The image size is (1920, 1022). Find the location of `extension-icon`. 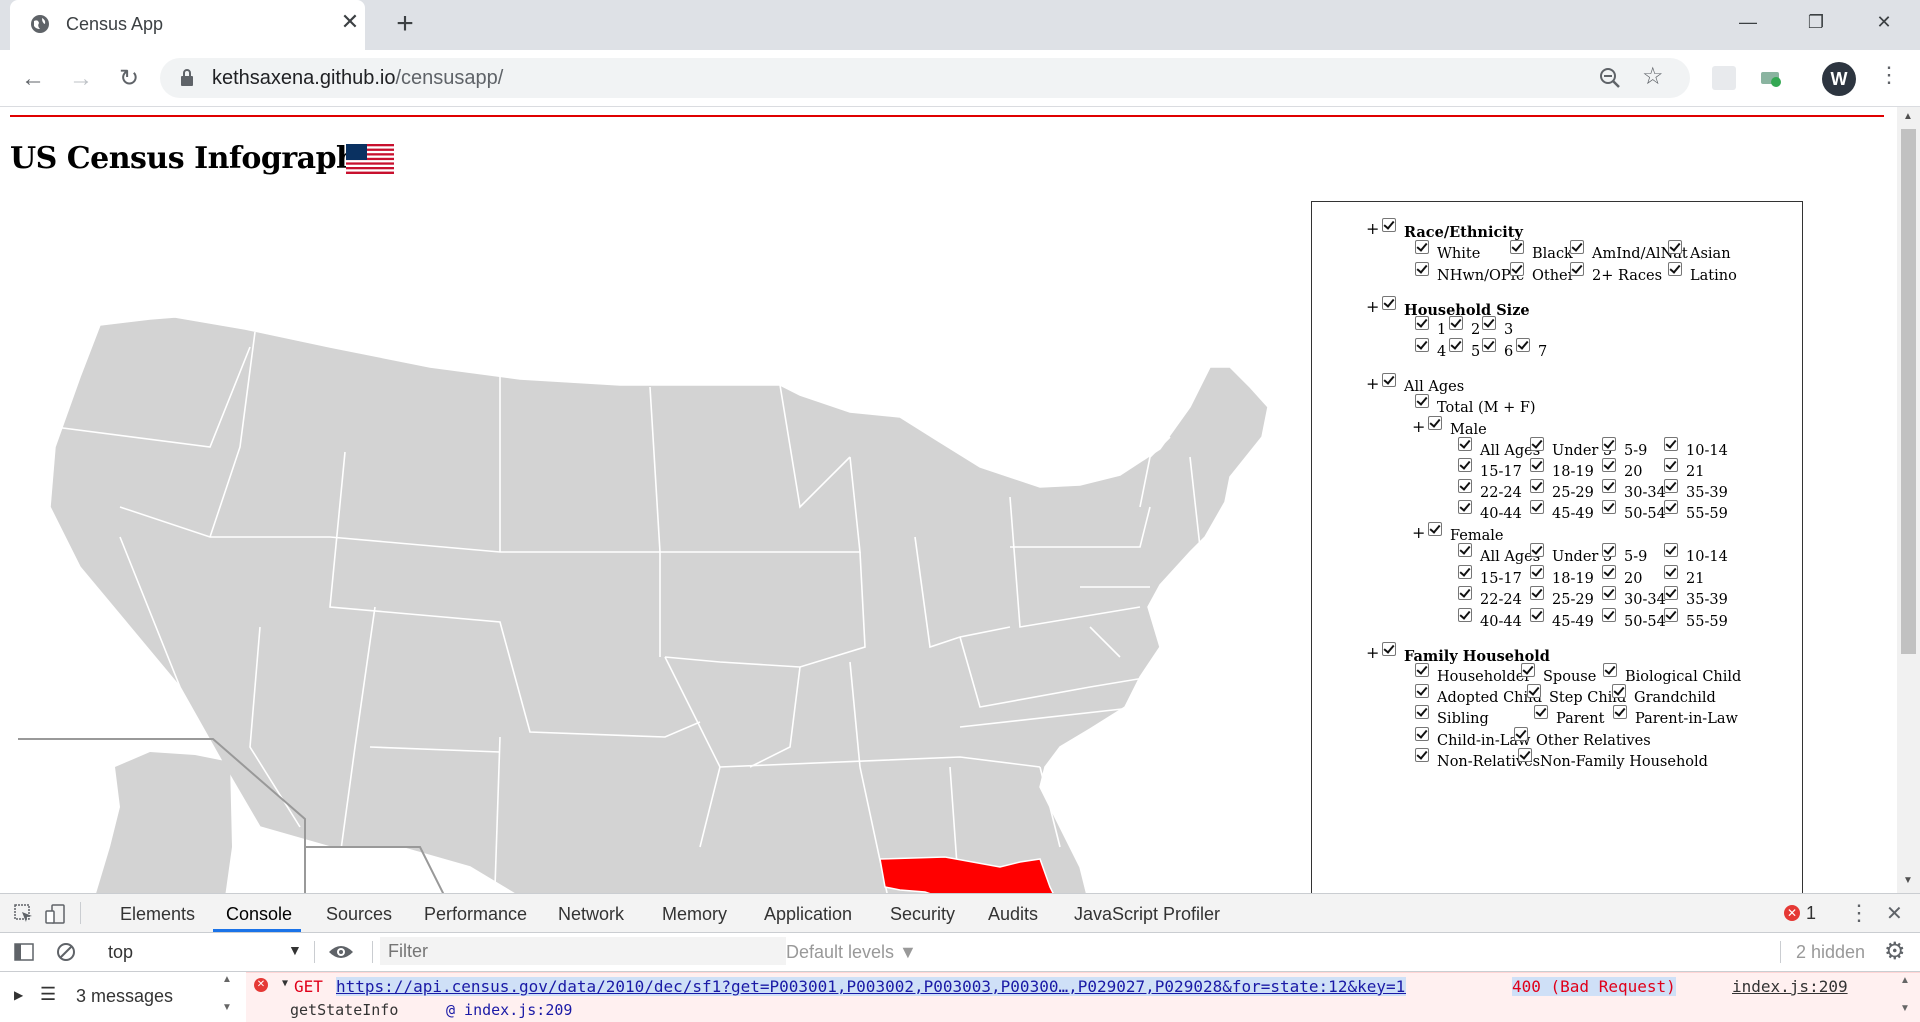

extension-icon is located at coordinates (1724, 78).